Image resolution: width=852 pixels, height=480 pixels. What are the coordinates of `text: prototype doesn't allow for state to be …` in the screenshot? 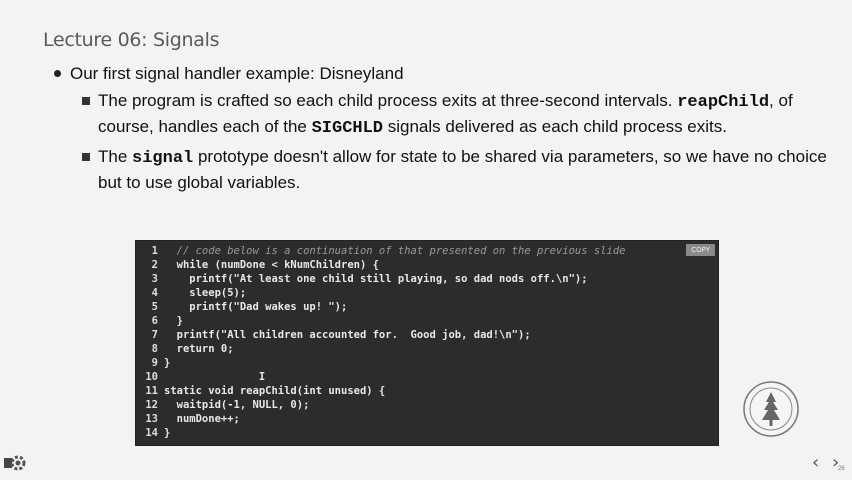 It's located at (462, 169).